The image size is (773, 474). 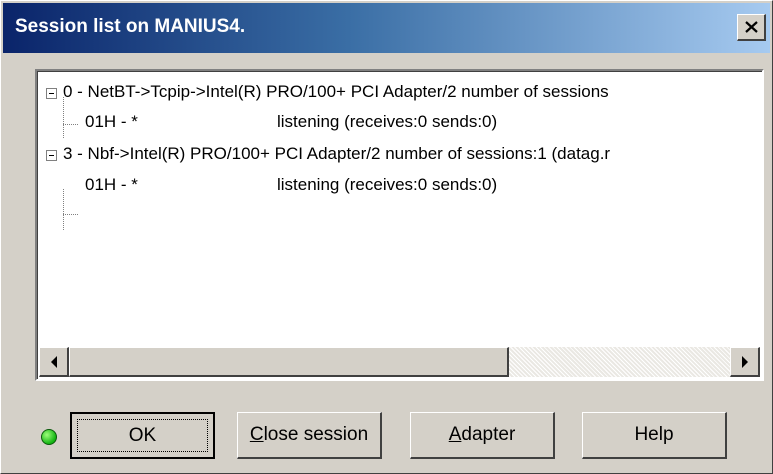 I want to click on scroll-right-button, so click(x=745, y=362).